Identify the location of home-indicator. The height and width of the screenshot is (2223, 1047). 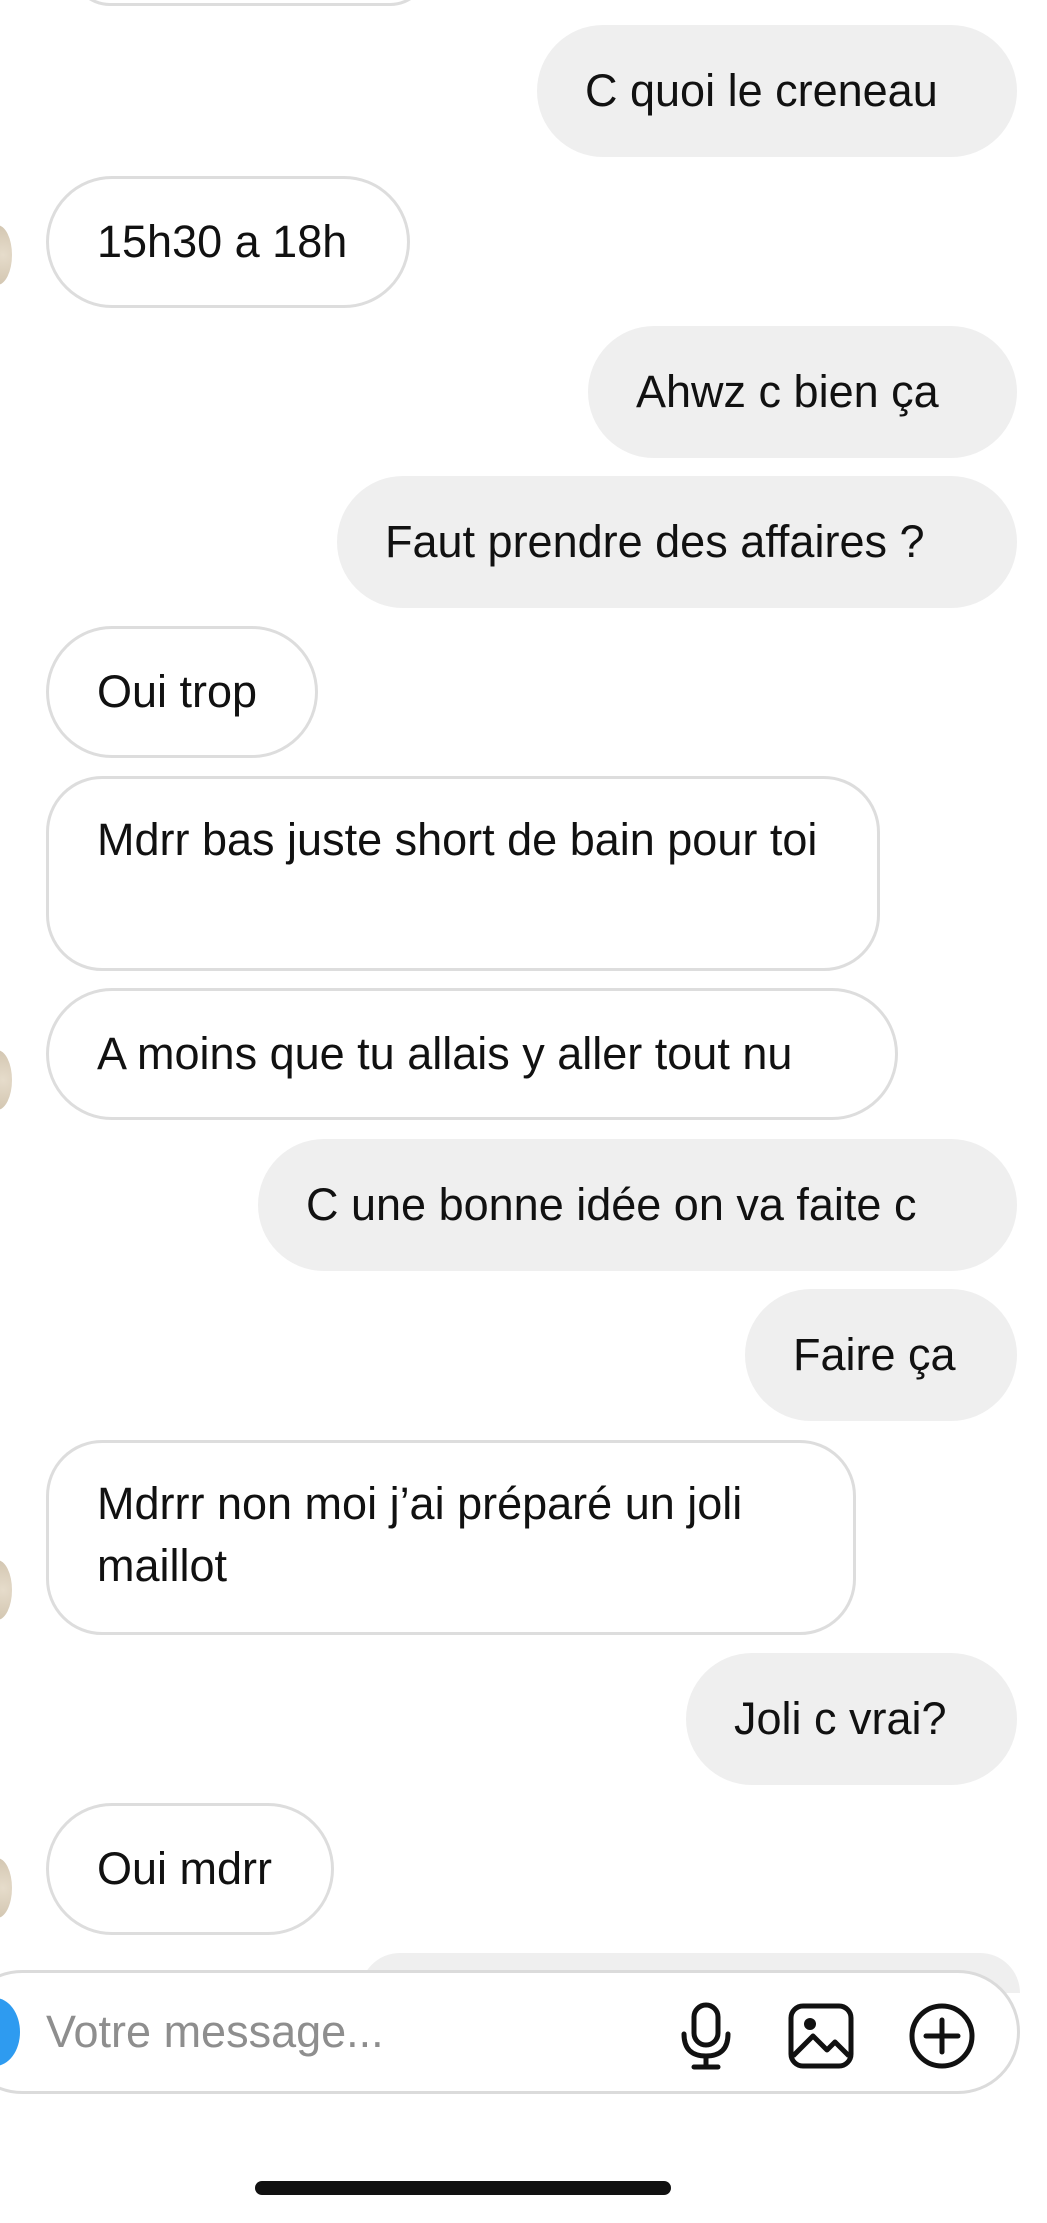
(463, 2188).